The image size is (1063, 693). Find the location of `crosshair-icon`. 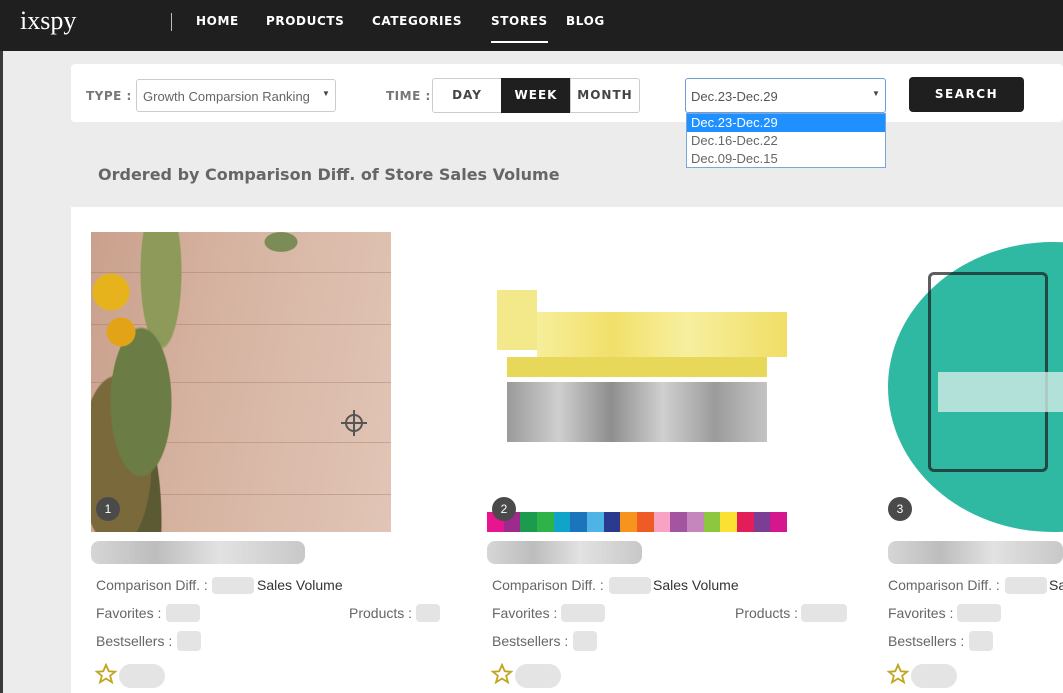

crosshair-icon is located at coordinates (354, 423).